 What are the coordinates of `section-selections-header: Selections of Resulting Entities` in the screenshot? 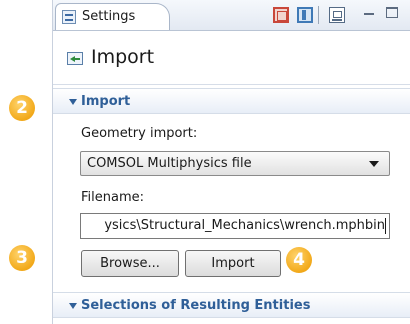 It's located at (231, 305).